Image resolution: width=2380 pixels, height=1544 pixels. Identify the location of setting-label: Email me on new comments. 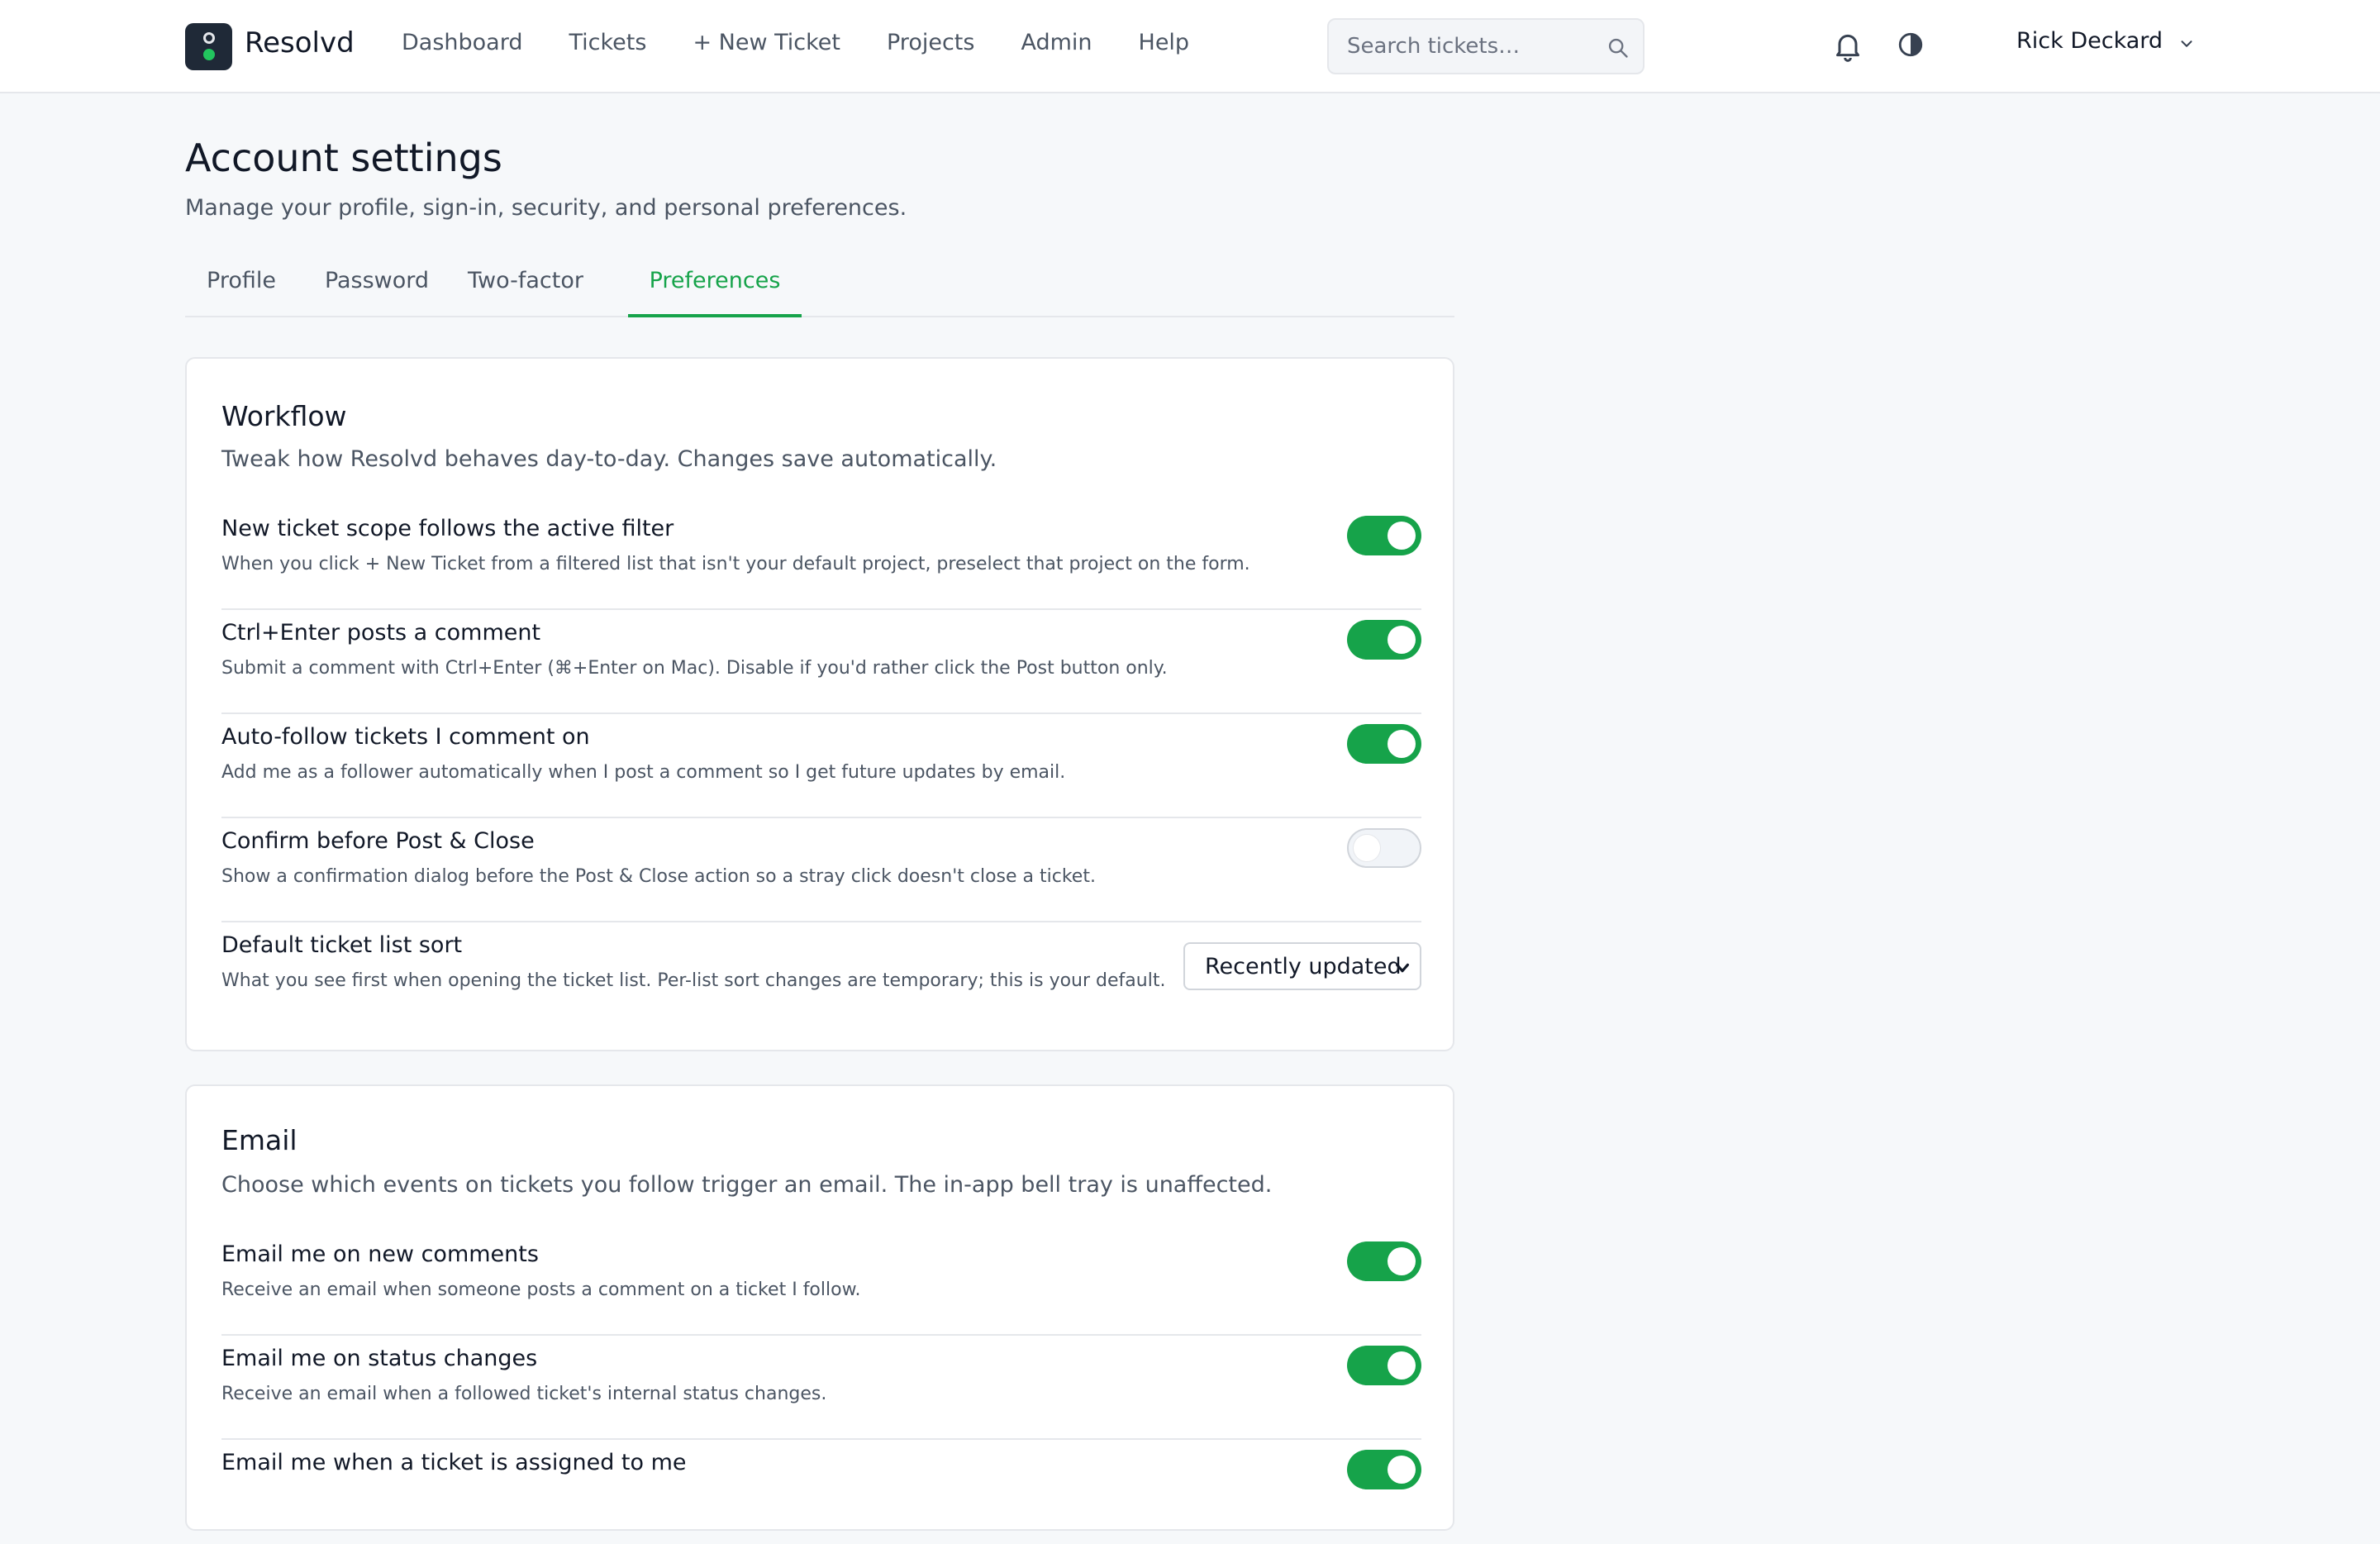
(380, 1254).